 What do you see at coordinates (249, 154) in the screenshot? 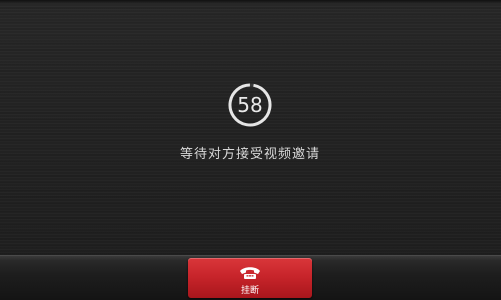
I see `waiting-status-text: 等待对方接受视频邀请` at bounding box center [249, 154].